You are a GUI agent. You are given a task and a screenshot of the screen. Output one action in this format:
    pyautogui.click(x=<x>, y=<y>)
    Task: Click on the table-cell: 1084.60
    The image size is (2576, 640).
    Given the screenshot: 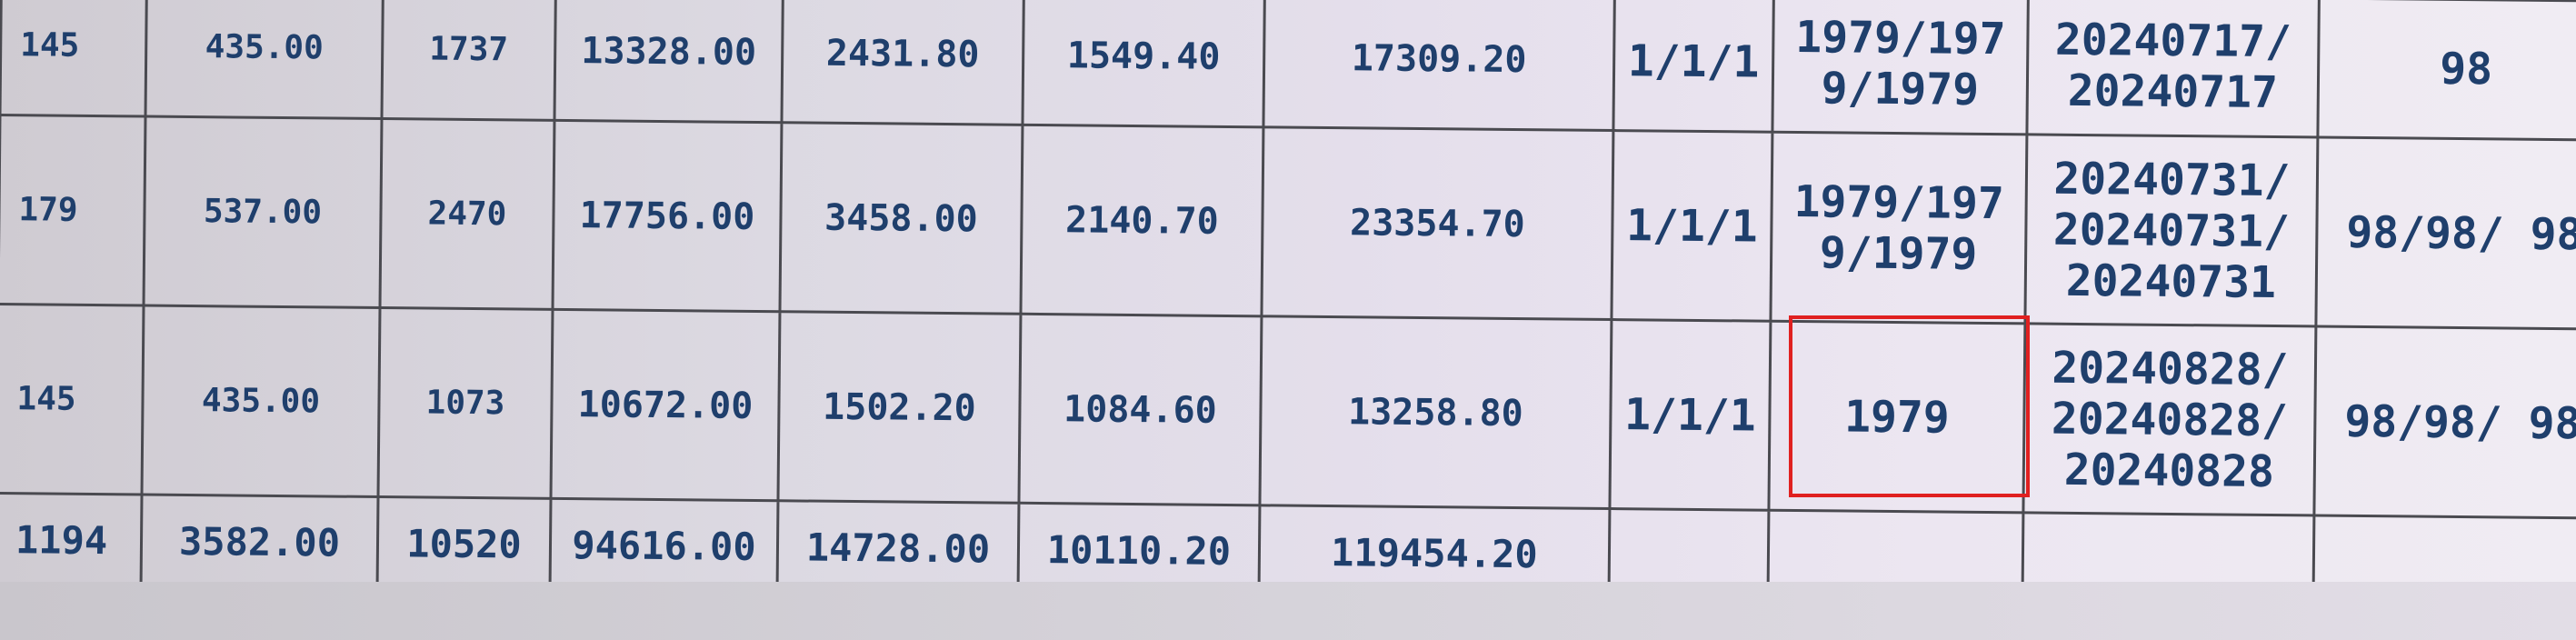 What is the action you would take?
    pyautogui.click(x=1140, y=409)
    